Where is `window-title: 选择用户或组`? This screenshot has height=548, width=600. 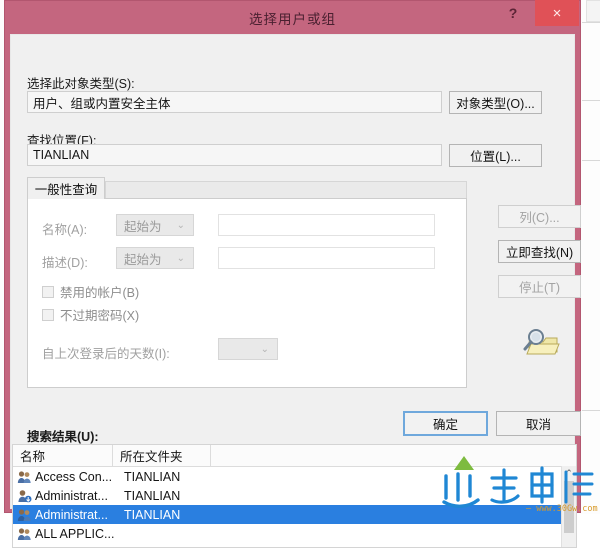 window-title: 选择用户或组 is located at coordinates (292, 18).